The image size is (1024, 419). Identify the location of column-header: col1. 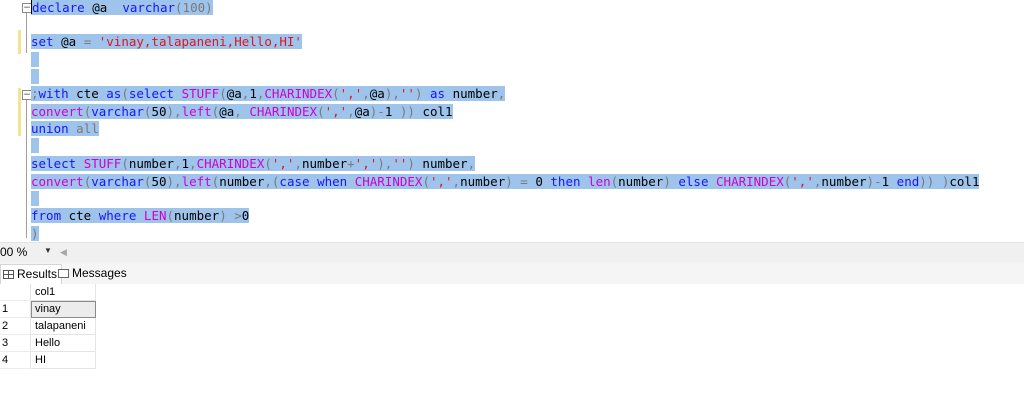
(63, 292).